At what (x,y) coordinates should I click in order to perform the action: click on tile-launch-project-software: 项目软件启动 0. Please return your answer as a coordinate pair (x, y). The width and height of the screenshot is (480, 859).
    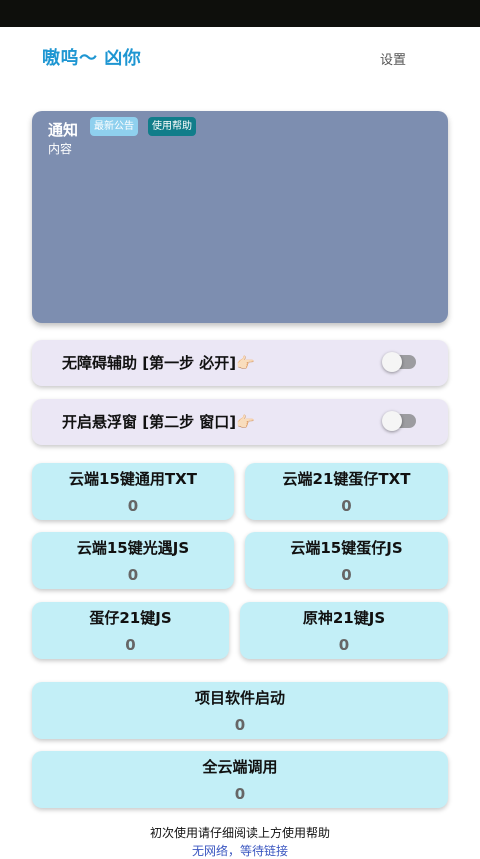
    Looking at the image, I should click on (240, 710).